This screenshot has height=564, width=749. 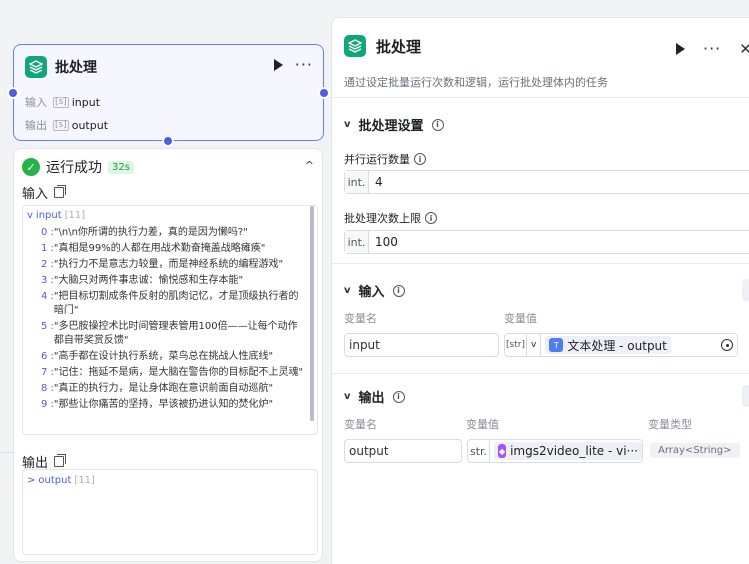 I want to click on json-item: 7 : "记住：拖延不是病，是大脑在警告你的目标配不上灵魂", so click(x=173, y=373).